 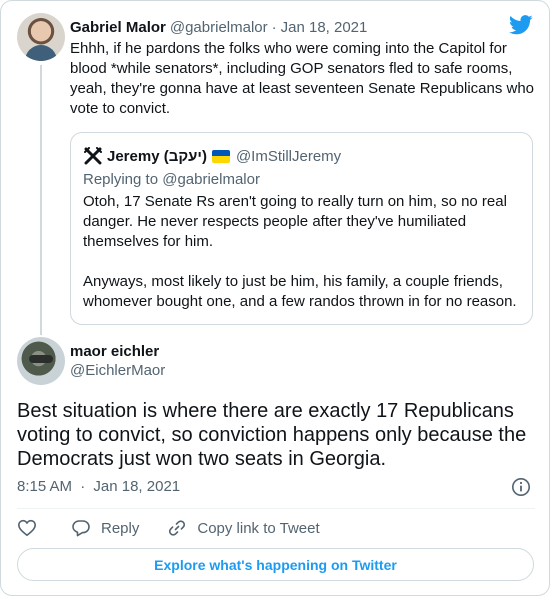 What do you see at coordinates (157, 156) in the screenshot?
I see `quoted-author-name: Jeremy (יעקב)` at bounding box center [157, 156].